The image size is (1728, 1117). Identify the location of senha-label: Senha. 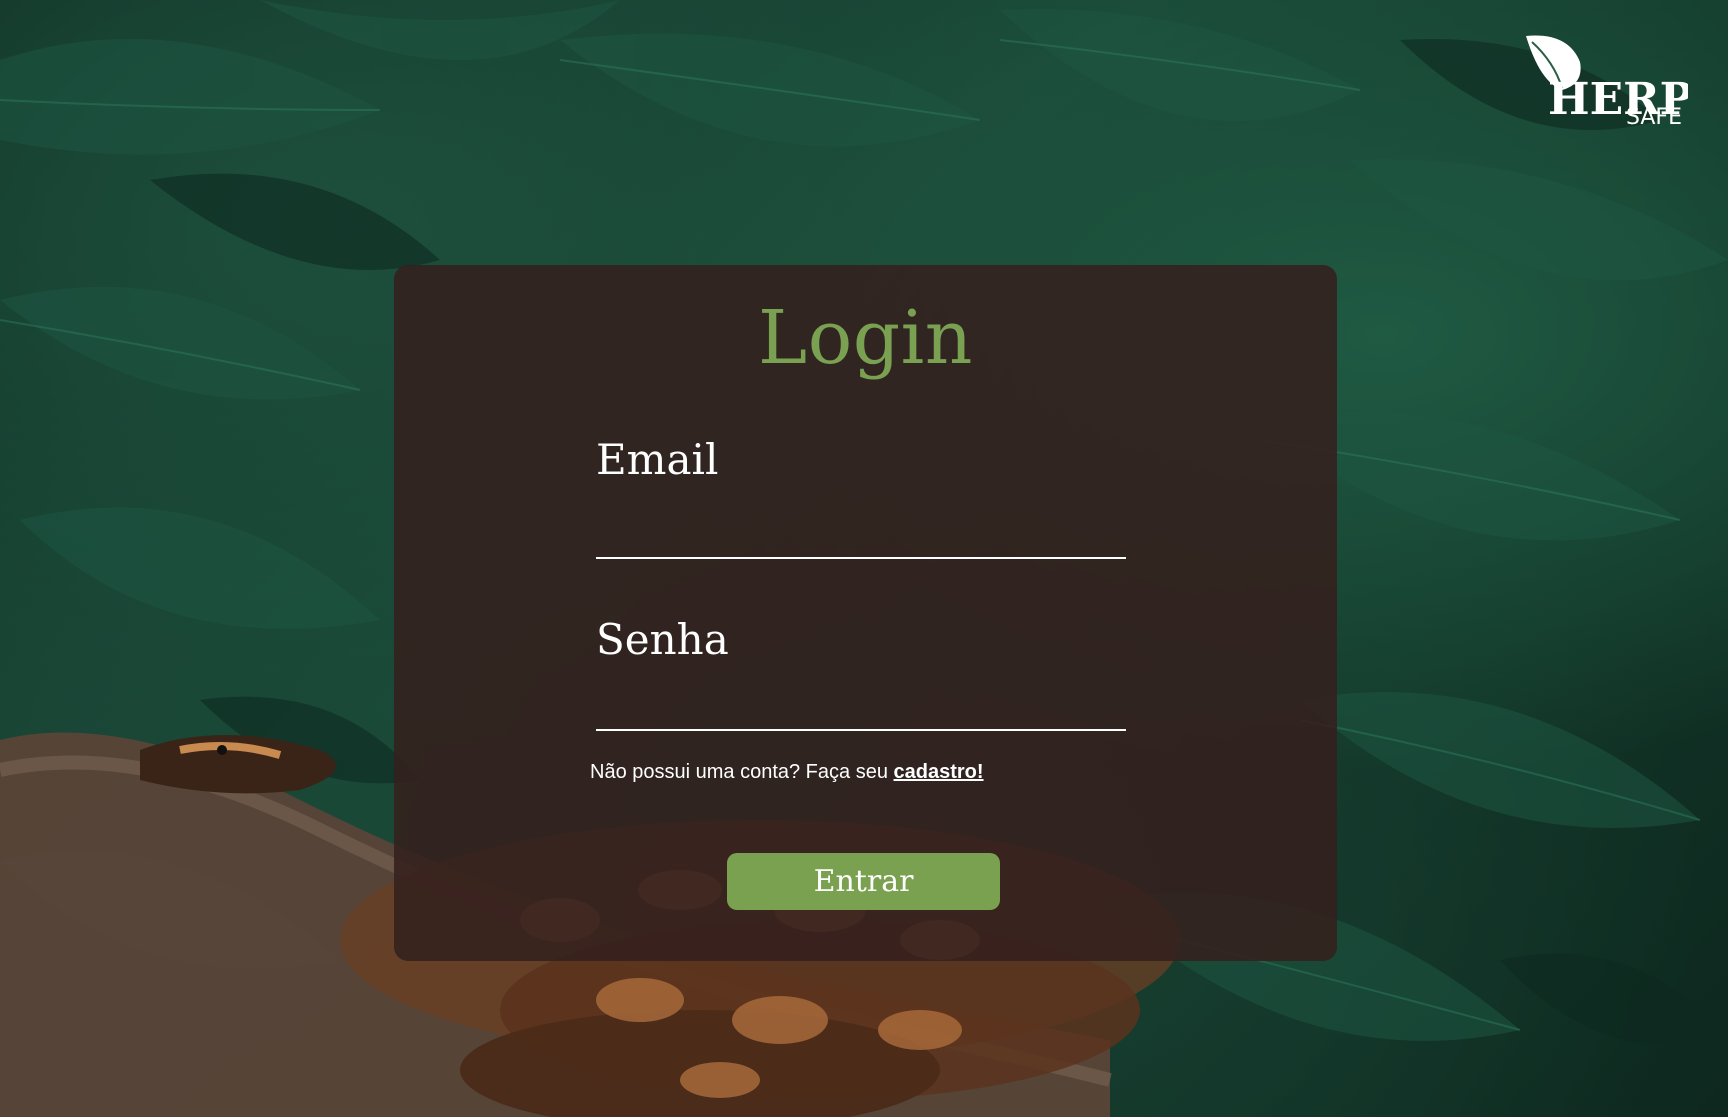
(662, 639).